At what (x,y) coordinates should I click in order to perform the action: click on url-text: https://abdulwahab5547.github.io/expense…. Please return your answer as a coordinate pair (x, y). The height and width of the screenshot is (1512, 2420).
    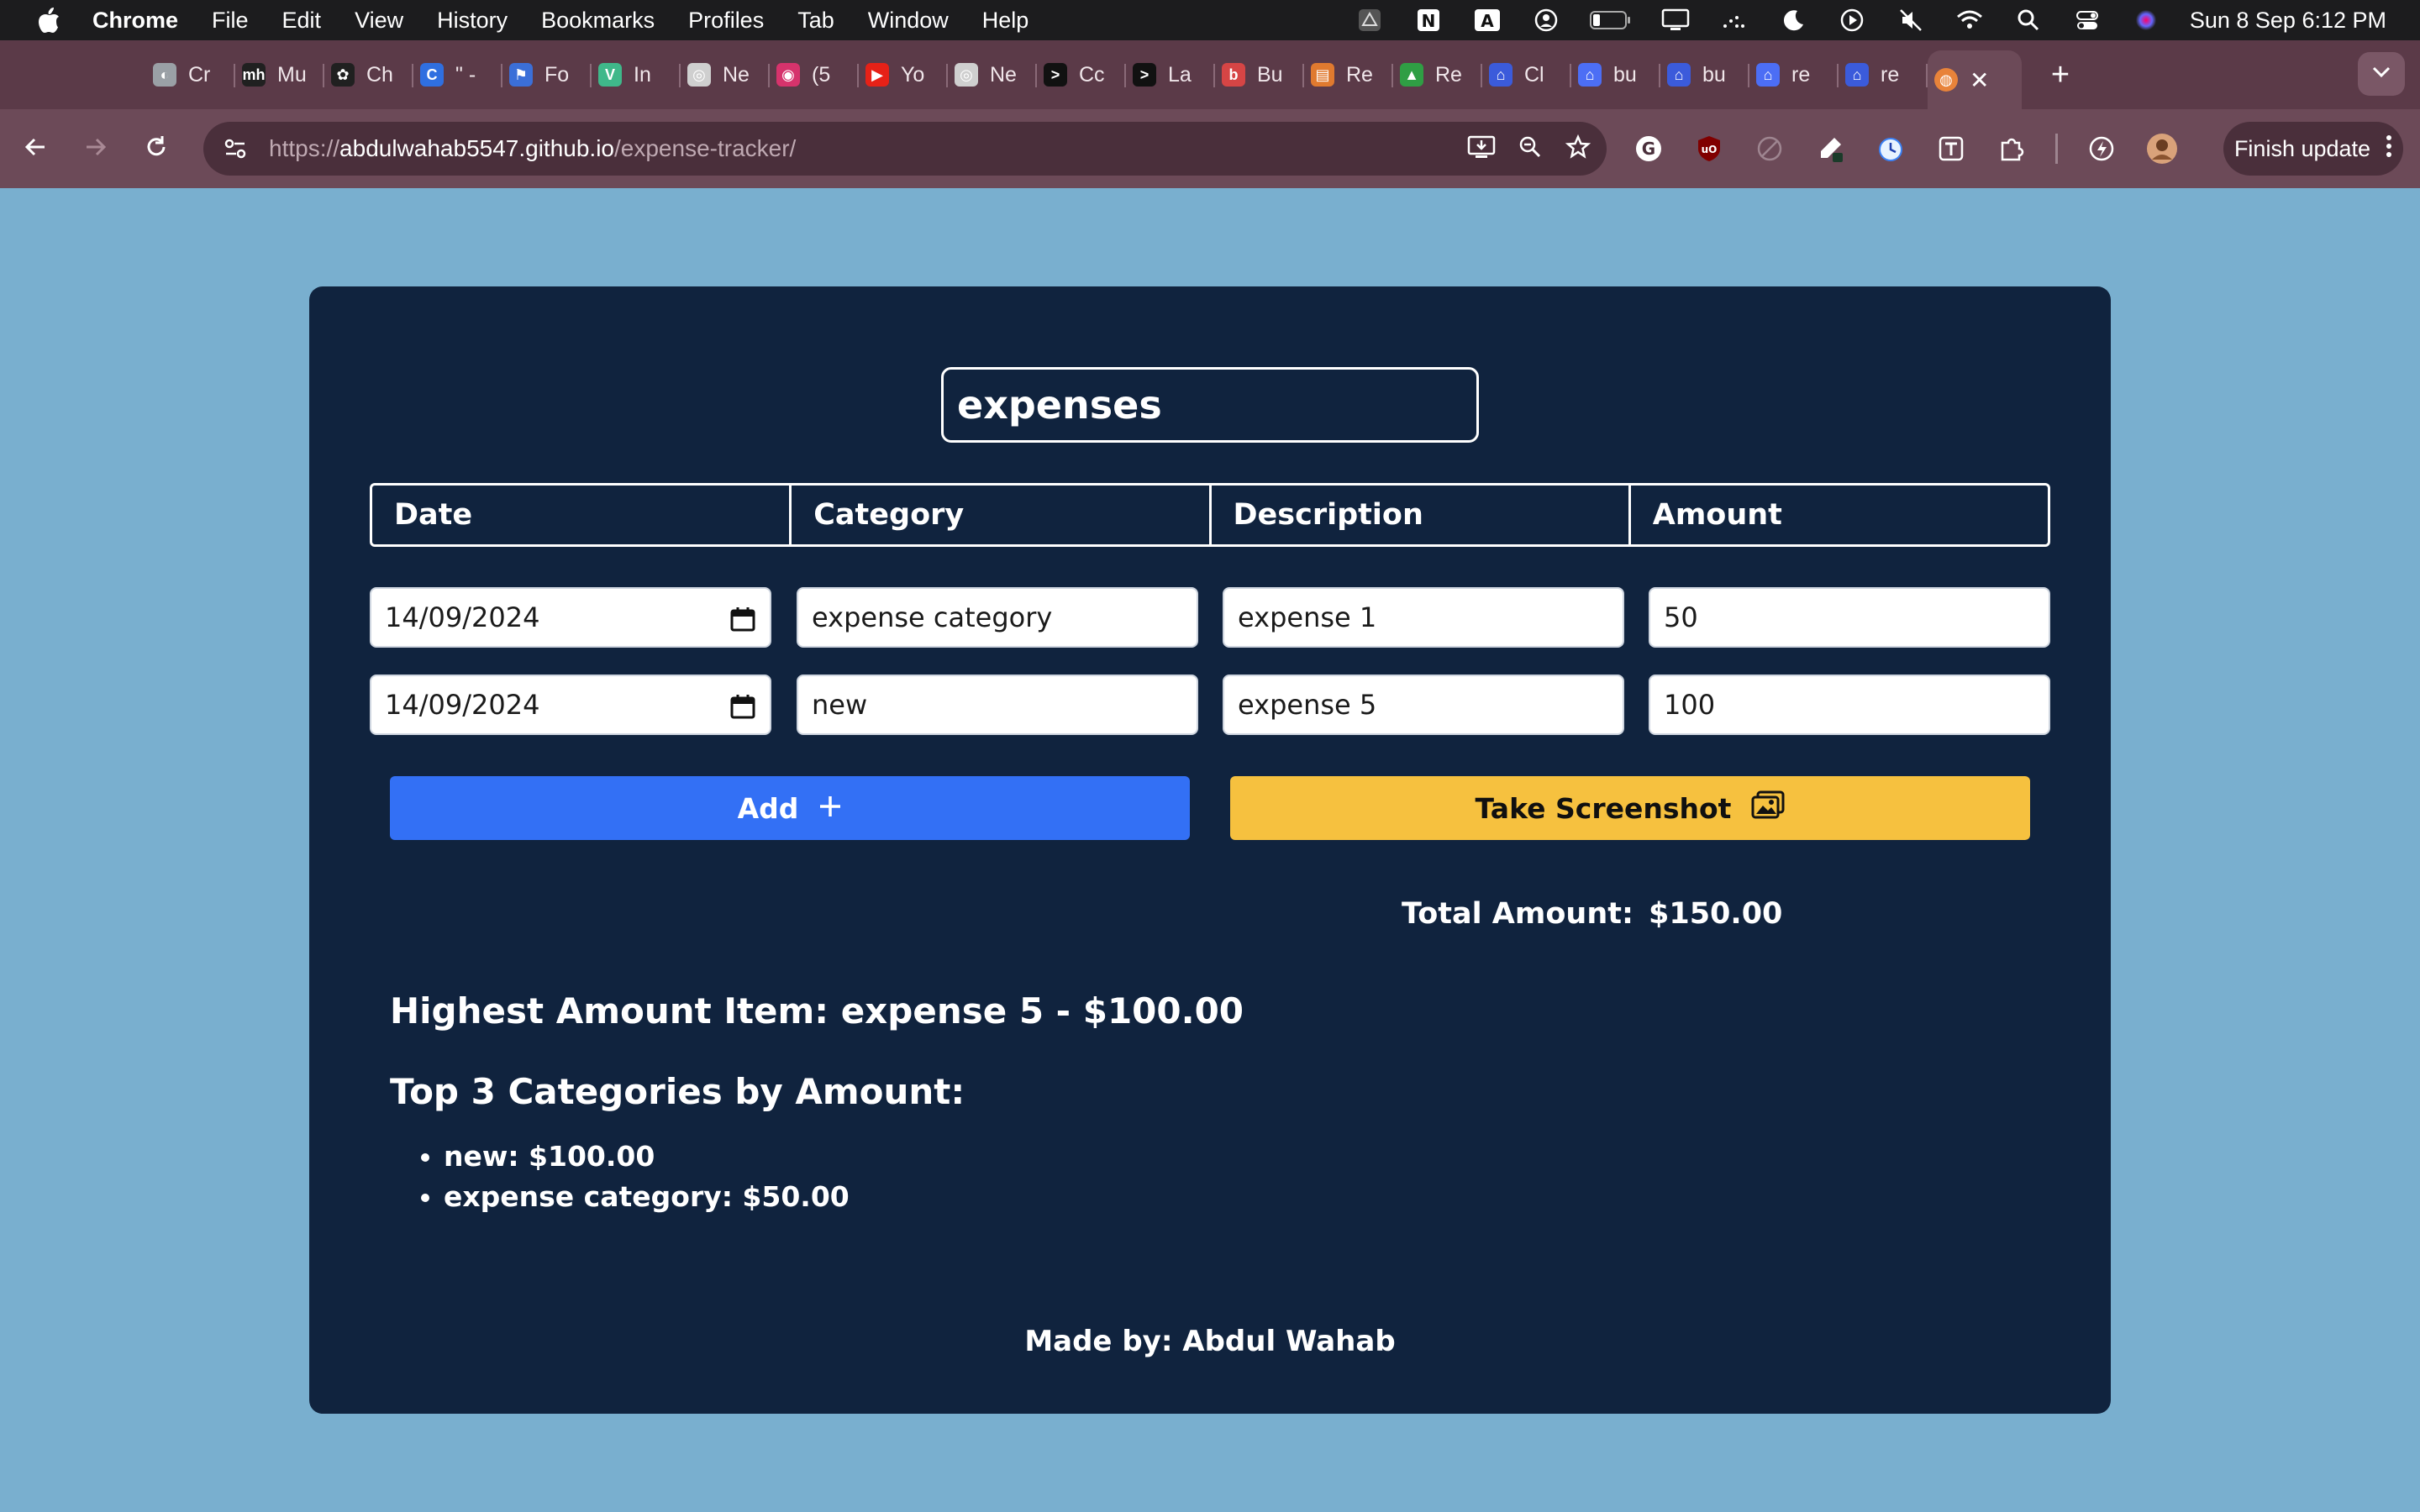
    Looking at the image, I should click on (532, 148).